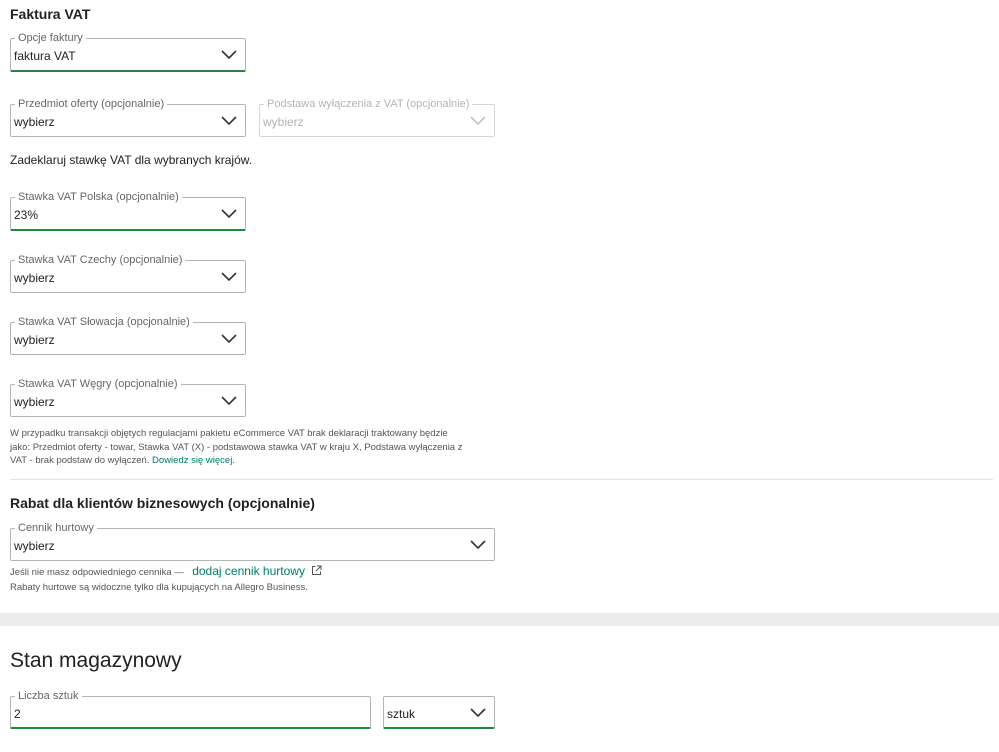 This screenshot has height=752, width=999. I want to click on quantity-label: Liczba sztuk, so click(48, 696).